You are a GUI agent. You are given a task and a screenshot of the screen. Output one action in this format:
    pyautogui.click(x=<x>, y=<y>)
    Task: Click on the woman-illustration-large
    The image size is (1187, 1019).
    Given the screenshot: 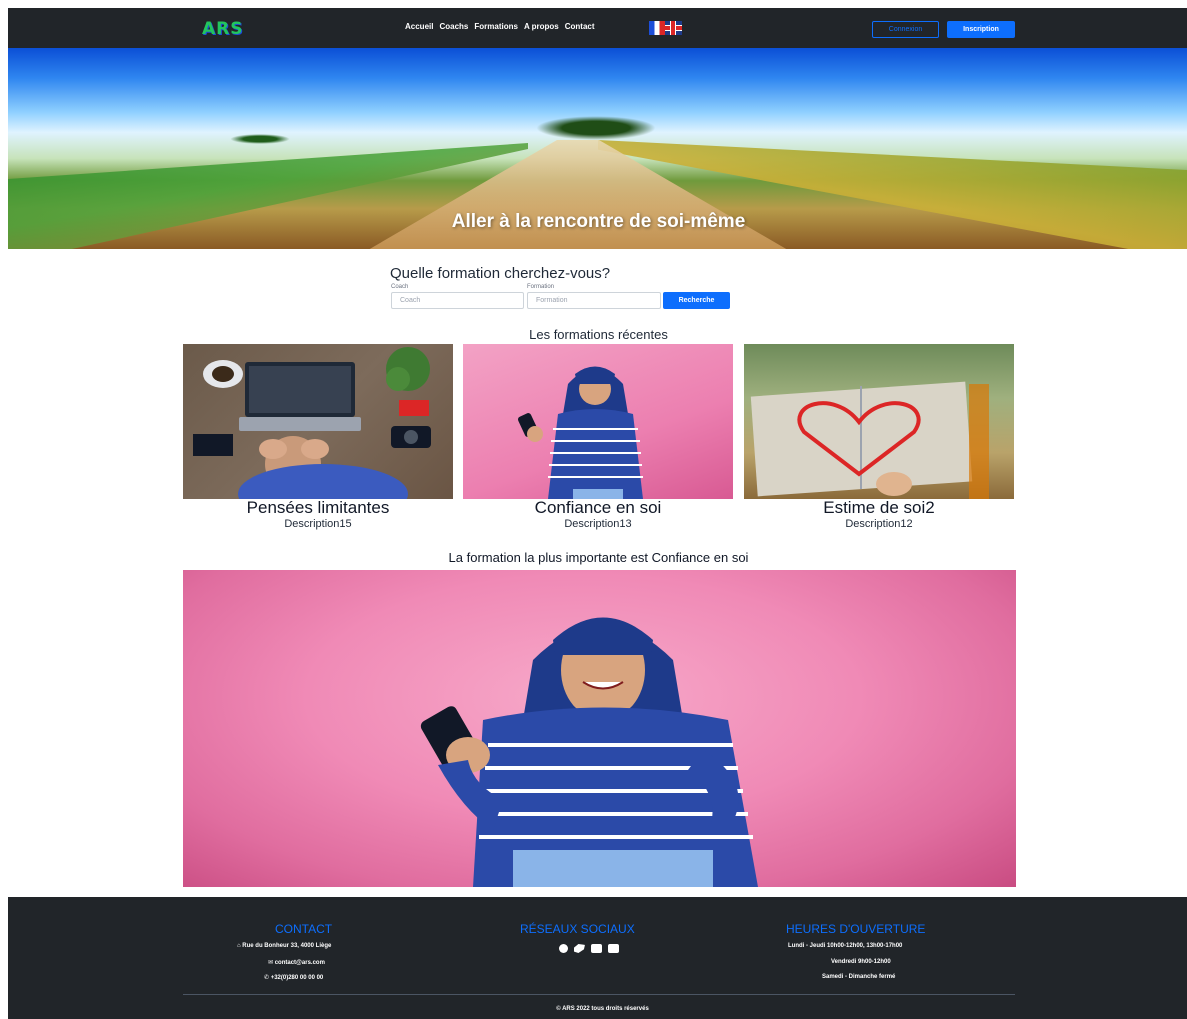 What is the action you would take?
    pyautogui.click(x=589, y=752)
    